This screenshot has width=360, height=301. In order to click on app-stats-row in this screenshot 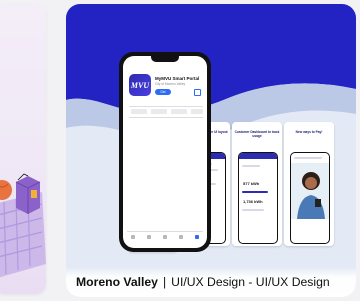, I will do `click(166, 112)`.